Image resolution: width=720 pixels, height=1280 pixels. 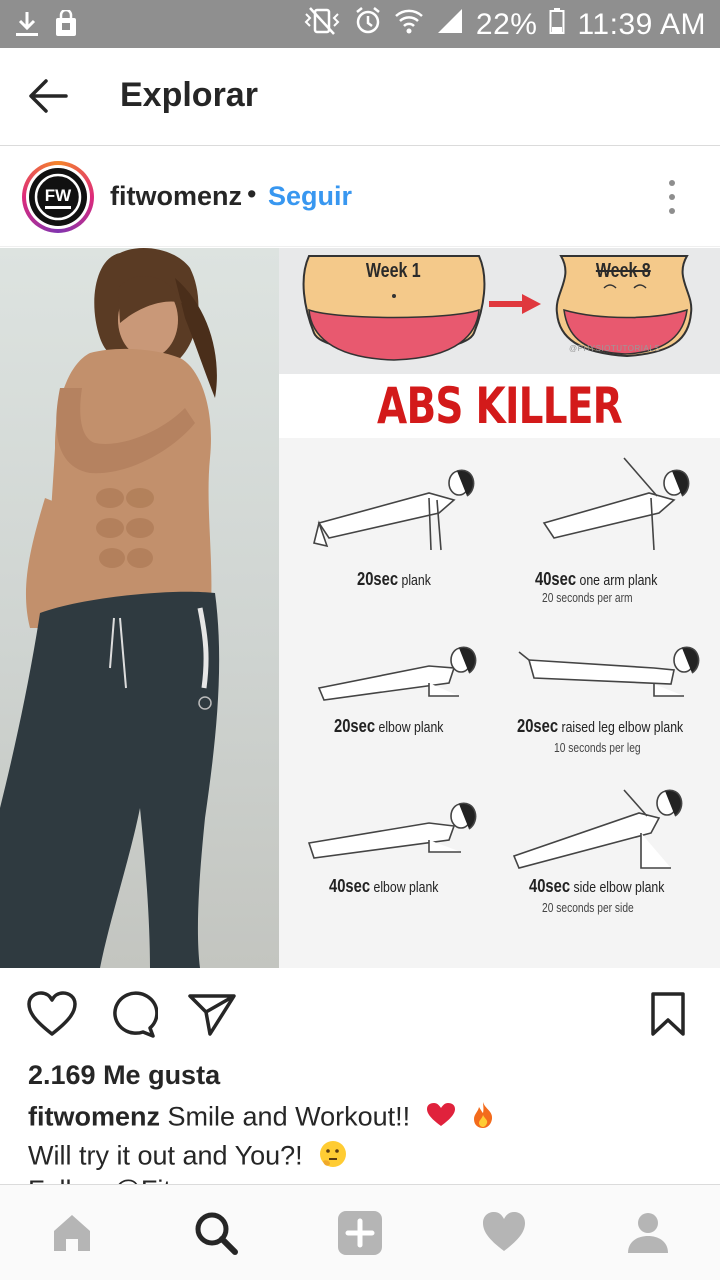 I want to click on profile-icon, so click(x=648, y=1233).